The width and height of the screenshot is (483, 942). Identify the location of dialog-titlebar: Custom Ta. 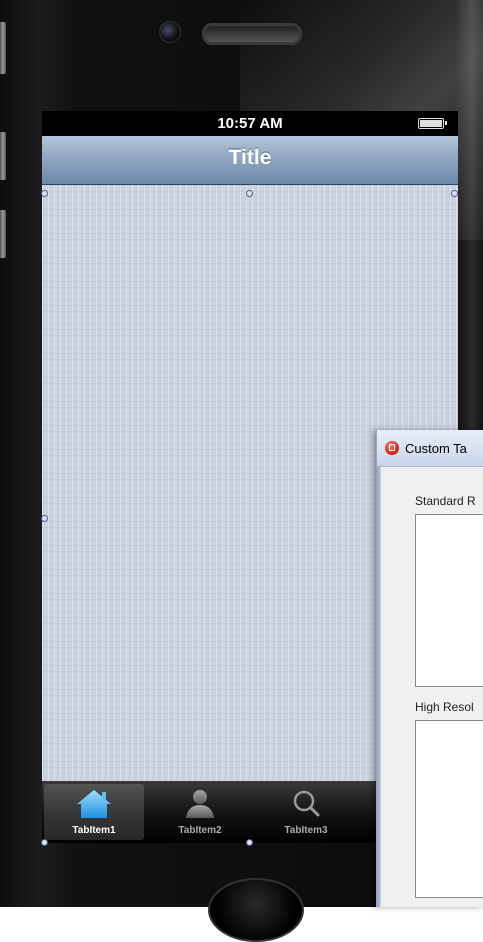
(430, 448).